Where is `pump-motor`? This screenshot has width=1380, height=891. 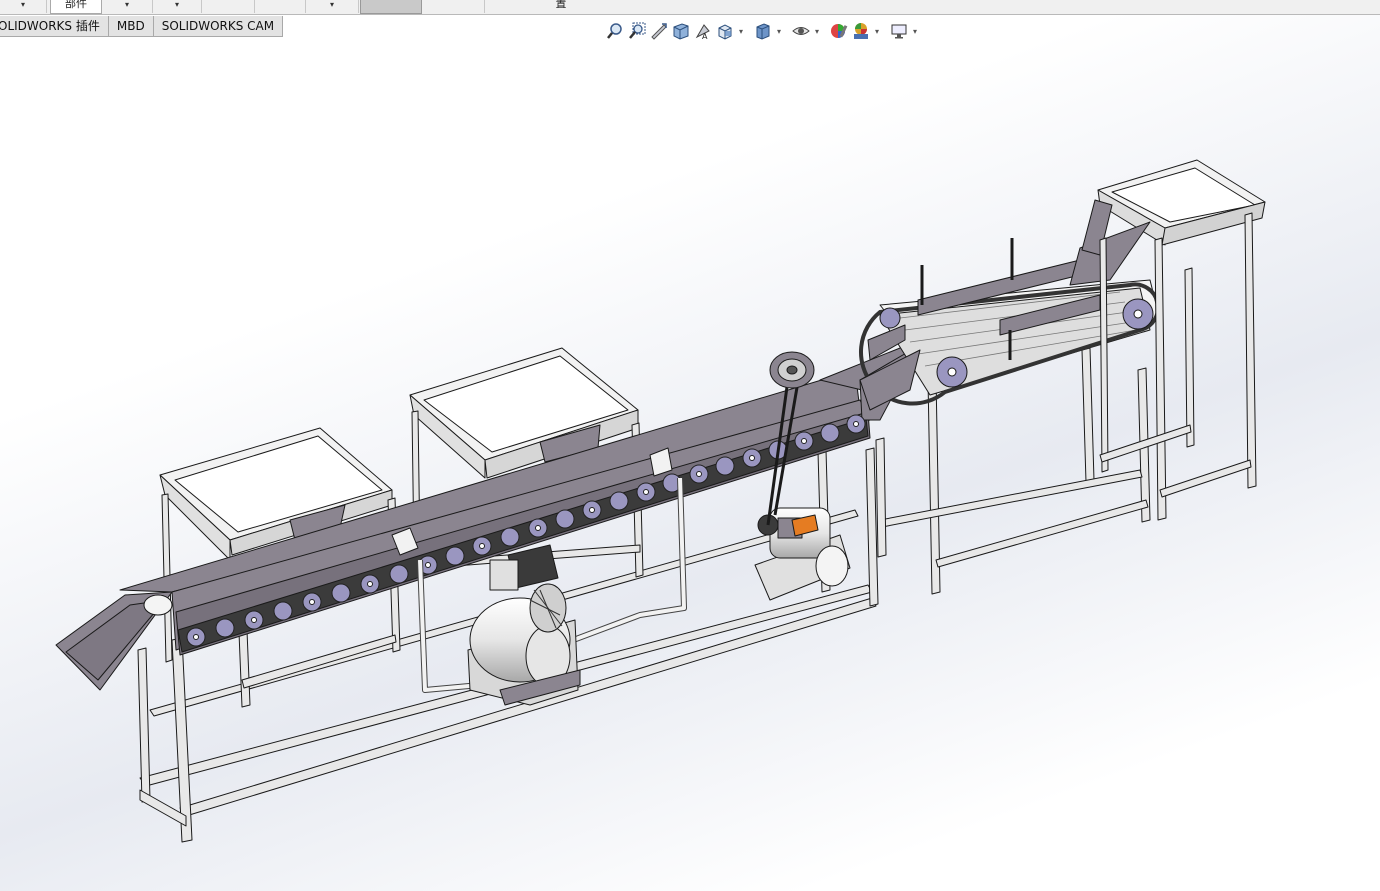
pump-motor is located at coordinates (524, 625).